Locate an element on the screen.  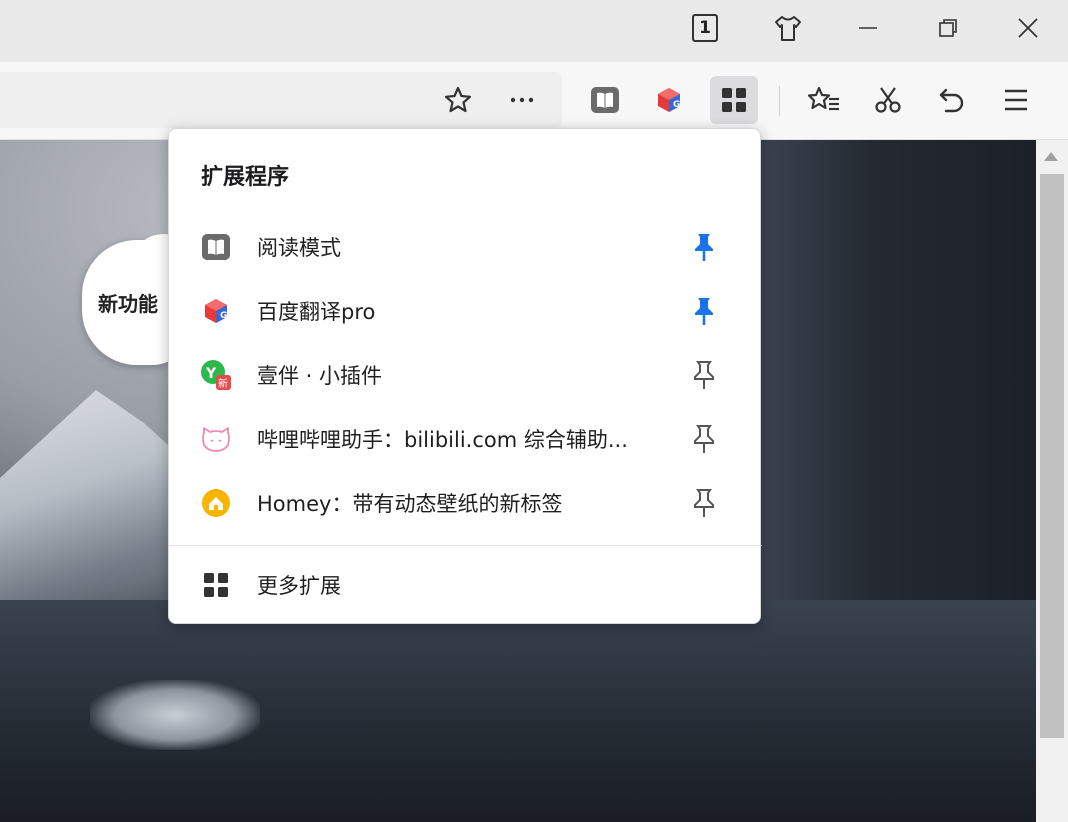
minimize-button is located at coordinates (868, 28).